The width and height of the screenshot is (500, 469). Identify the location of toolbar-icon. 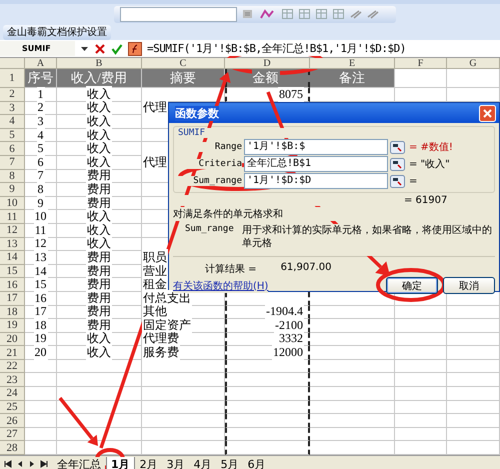
(248, 14).